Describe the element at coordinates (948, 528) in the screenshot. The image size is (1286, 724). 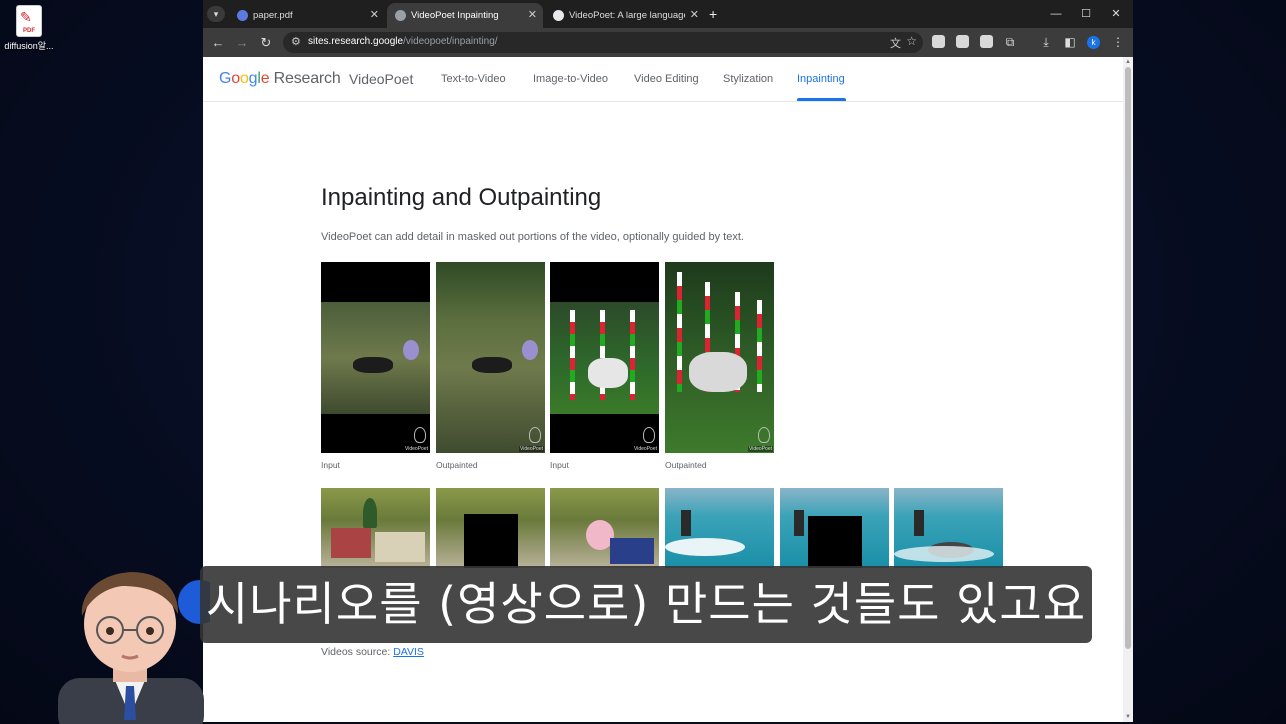
I see `video-kitesurf-inpainted` at that location.